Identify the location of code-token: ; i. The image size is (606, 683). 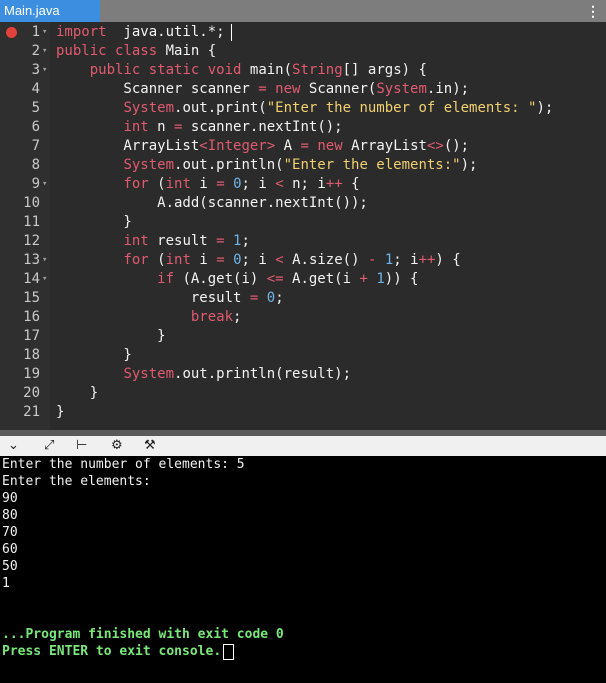
(258, 184).